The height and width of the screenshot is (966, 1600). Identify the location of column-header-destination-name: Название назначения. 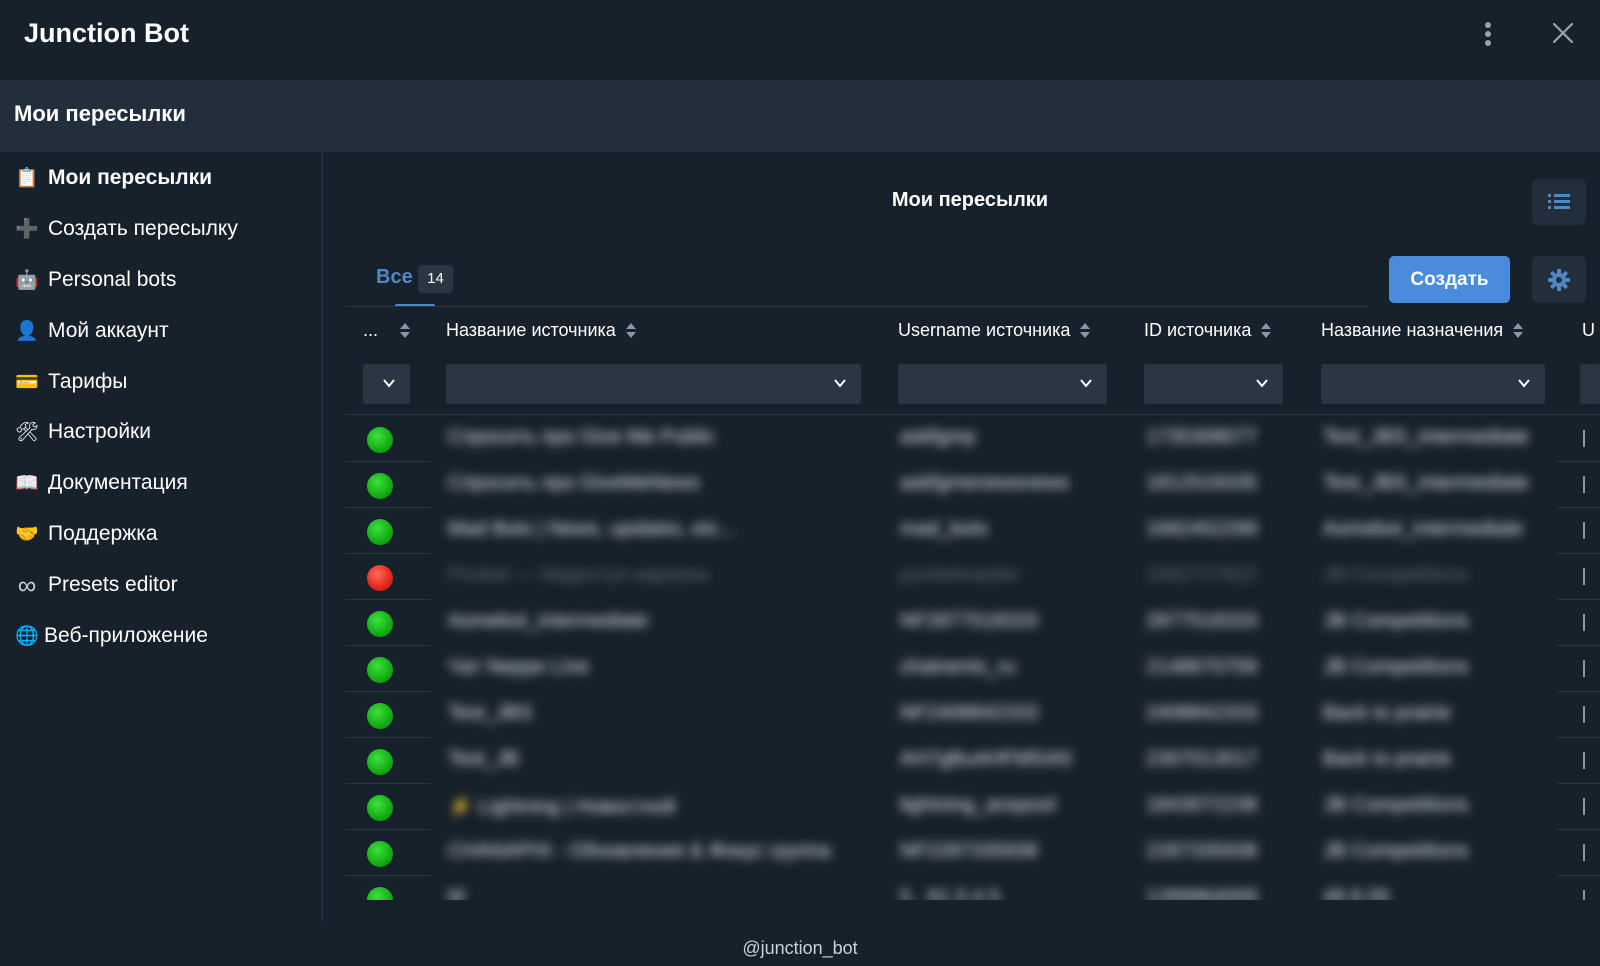
(1422, 330).